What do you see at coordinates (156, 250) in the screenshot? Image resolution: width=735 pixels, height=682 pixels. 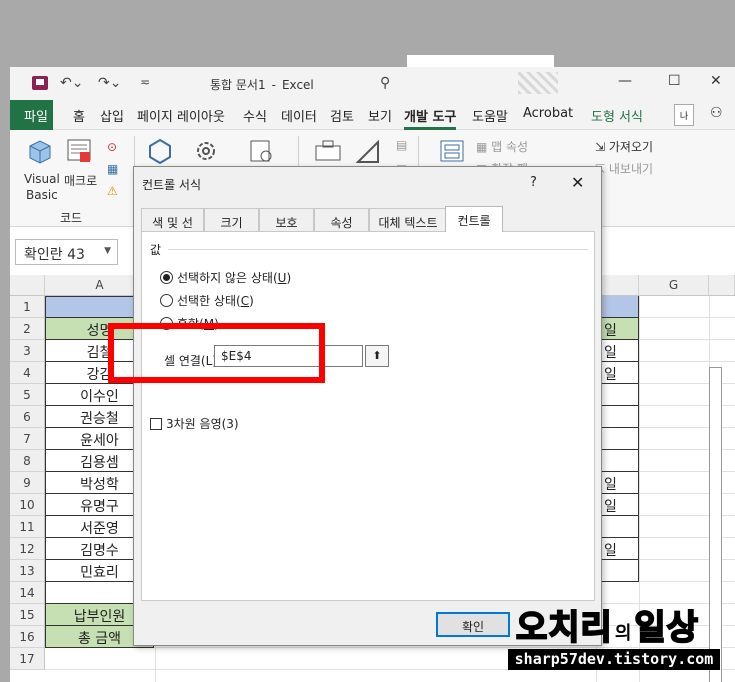 I see `value-group-label: 값` at bounding box center [156, 250].